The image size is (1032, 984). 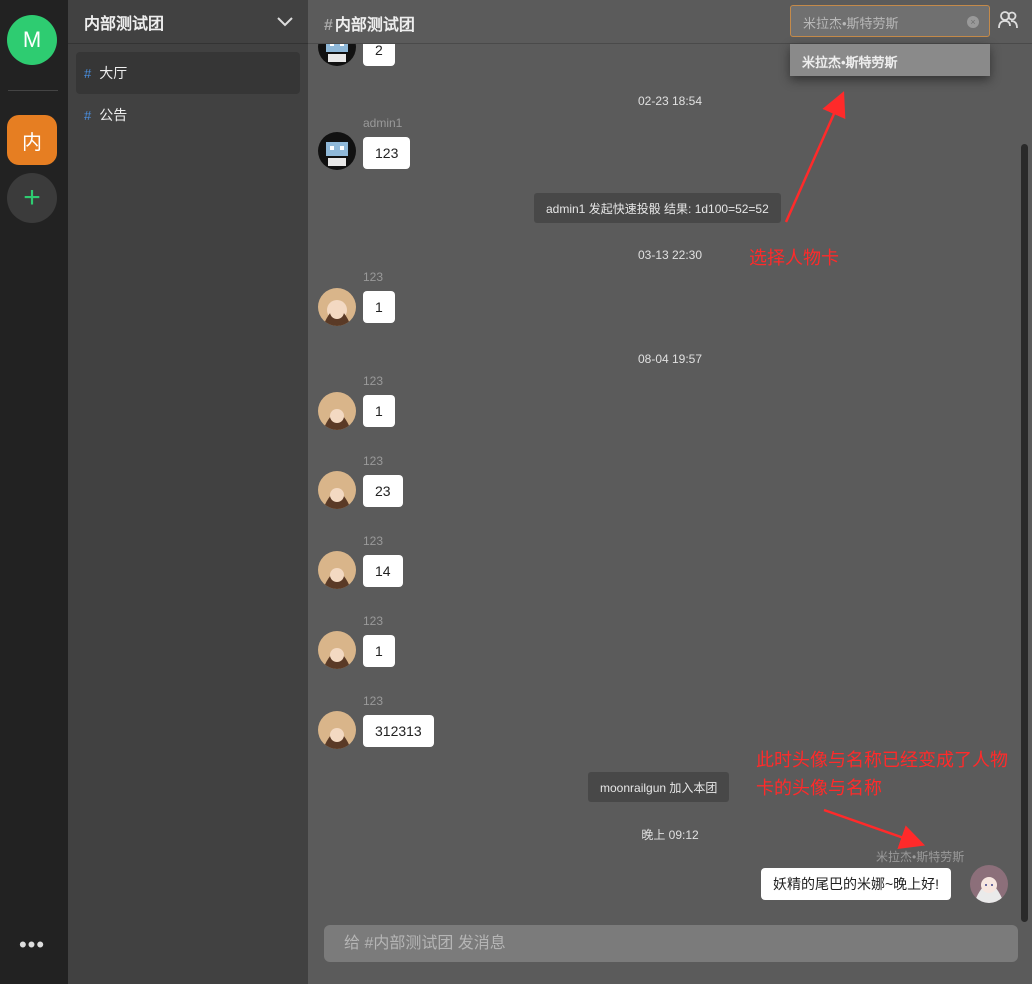 What do you see at coordinates (188, 22) in the screenshot?
I see `group-header: 内部测试团` at bounding box center [188, 22].